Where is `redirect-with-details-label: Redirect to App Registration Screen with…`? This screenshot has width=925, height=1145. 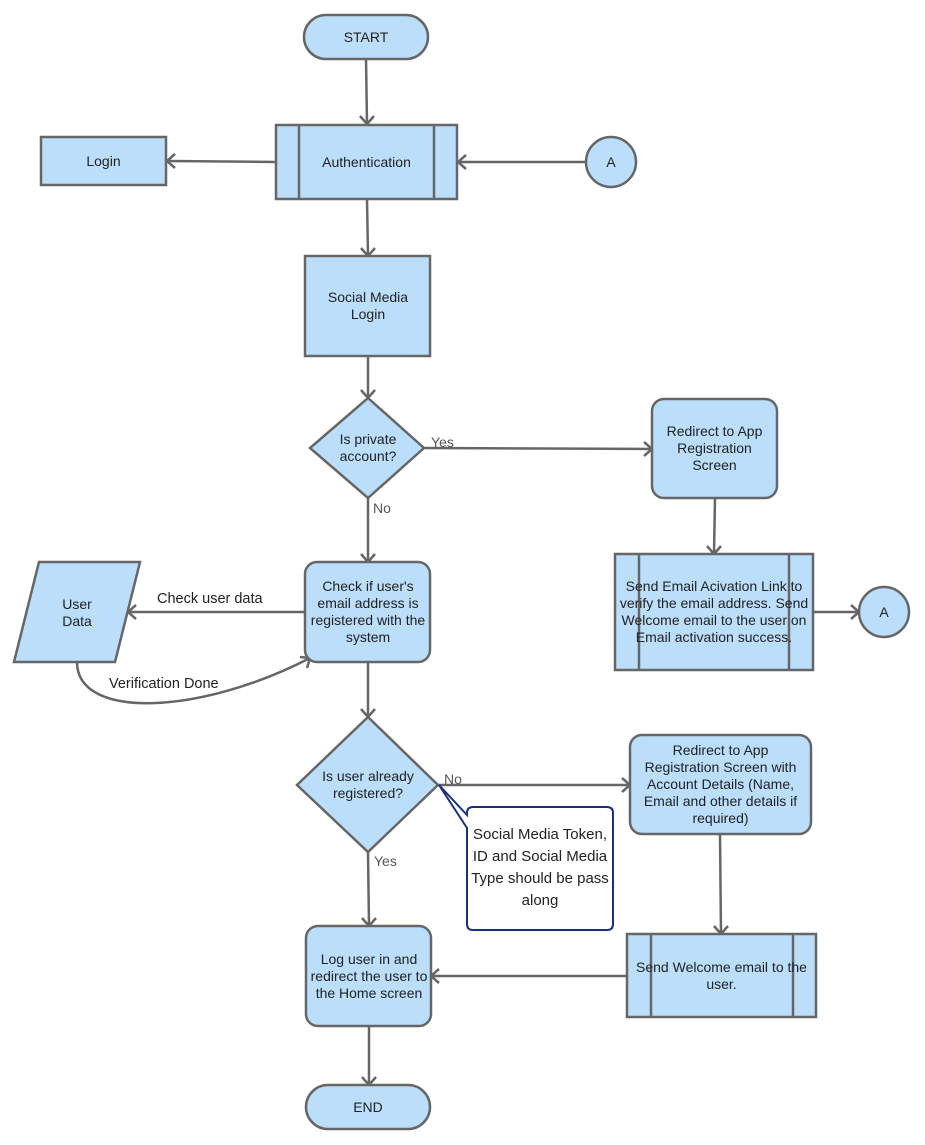 redirect-with-details-label: Redirect to App Registration Screen with… is located at coordinates (720, 784).